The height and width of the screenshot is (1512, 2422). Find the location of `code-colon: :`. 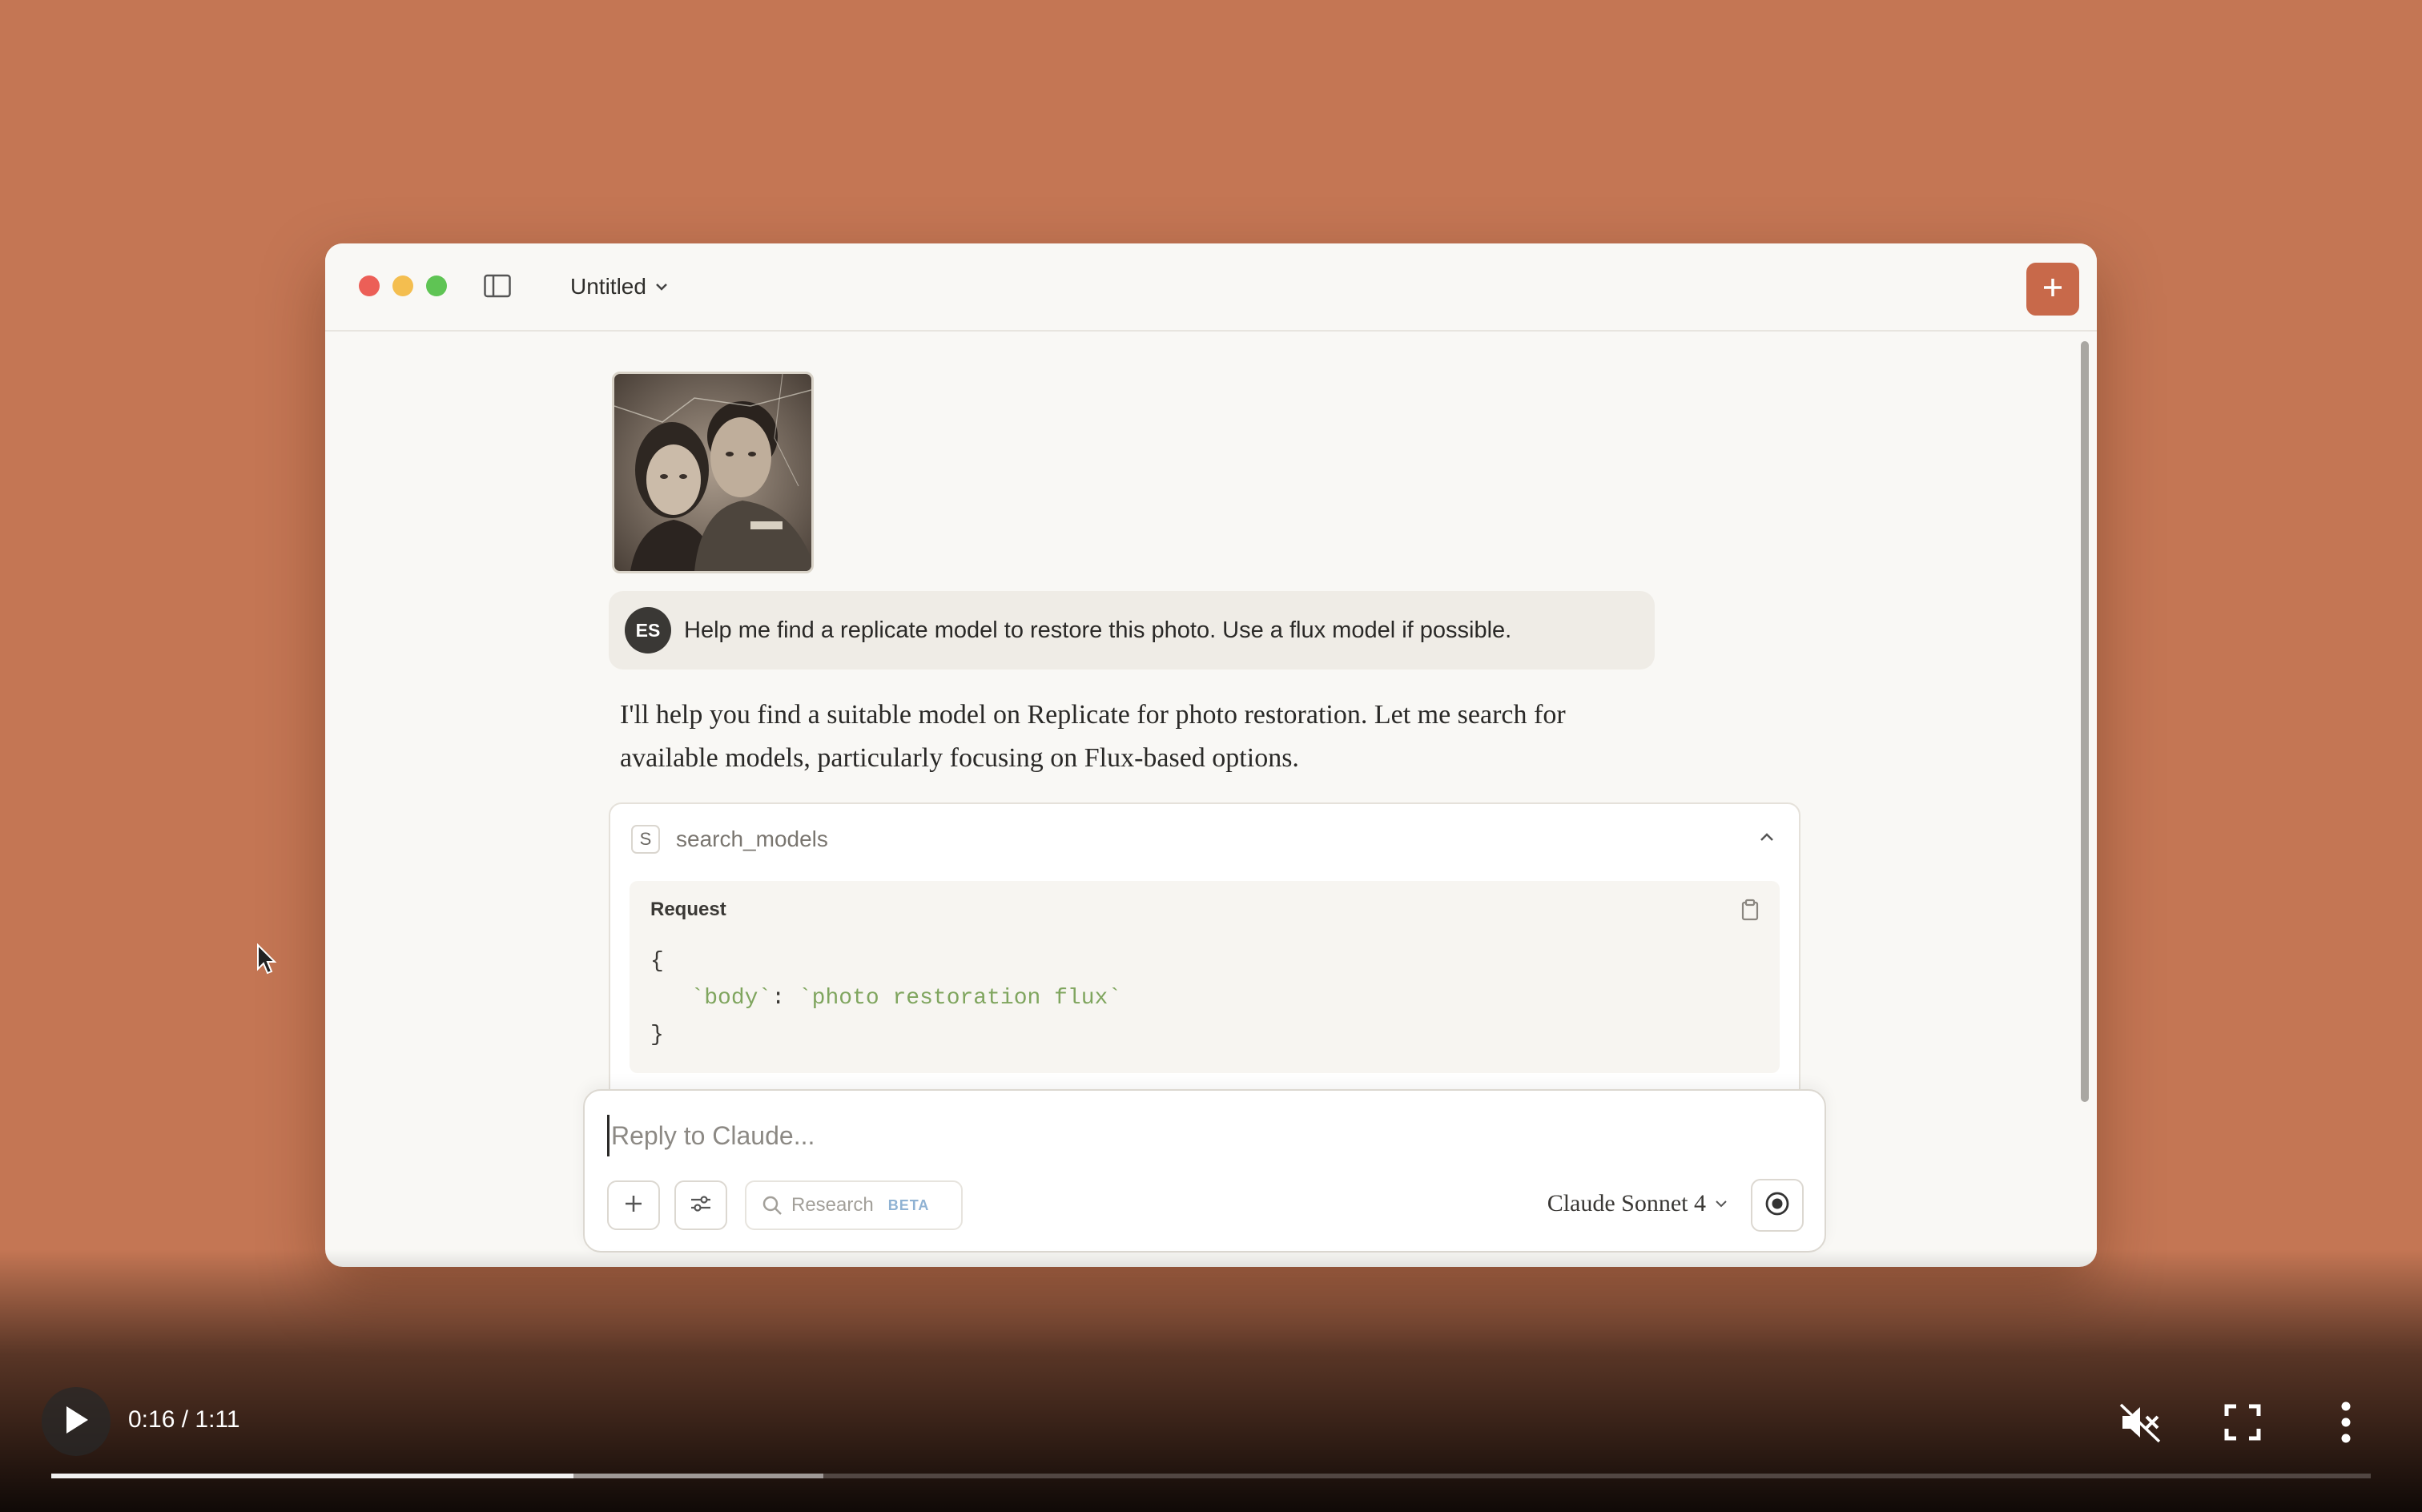

code-colon: : is located at coordinates (785, 998).